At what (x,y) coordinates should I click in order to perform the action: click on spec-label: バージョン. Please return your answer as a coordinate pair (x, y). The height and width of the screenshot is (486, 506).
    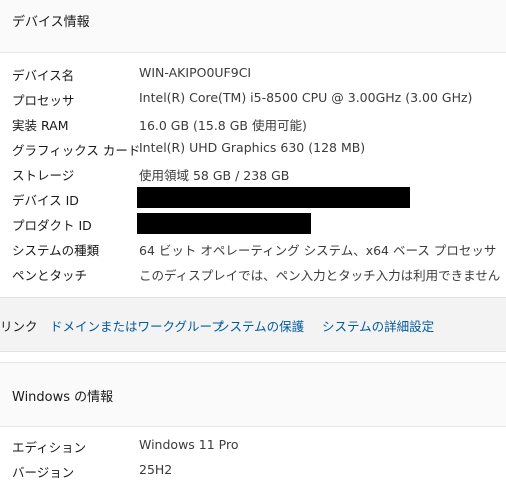
    Looking at the image, I should click on (43, 472).